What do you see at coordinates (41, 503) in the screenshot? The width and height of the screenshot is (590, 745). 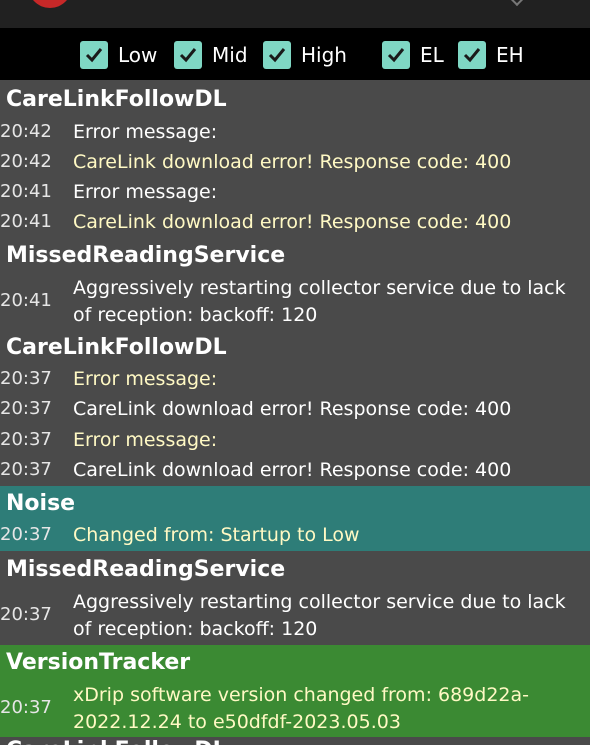 I see `log-section-header: Noise` at bounding box center [41, 503].